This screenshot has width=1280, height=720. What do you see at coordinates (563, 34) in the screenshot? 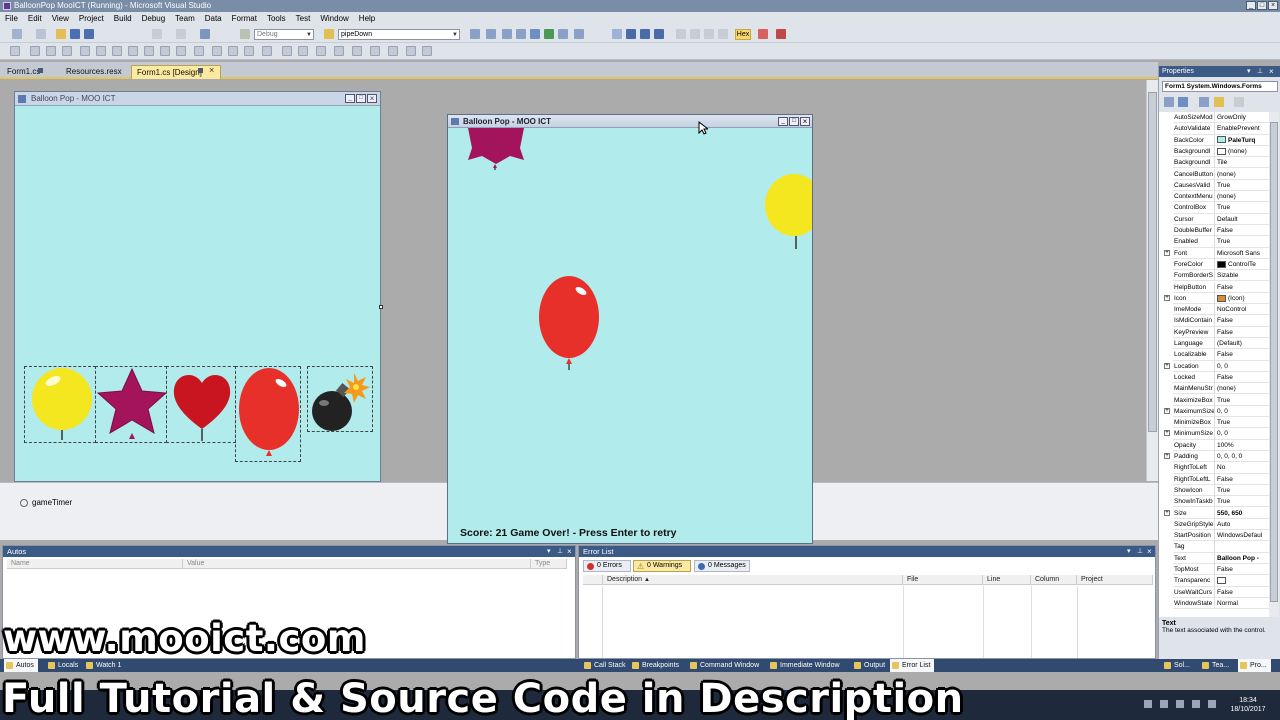
I see `start-page-icon` at bounding box center [563, 34].